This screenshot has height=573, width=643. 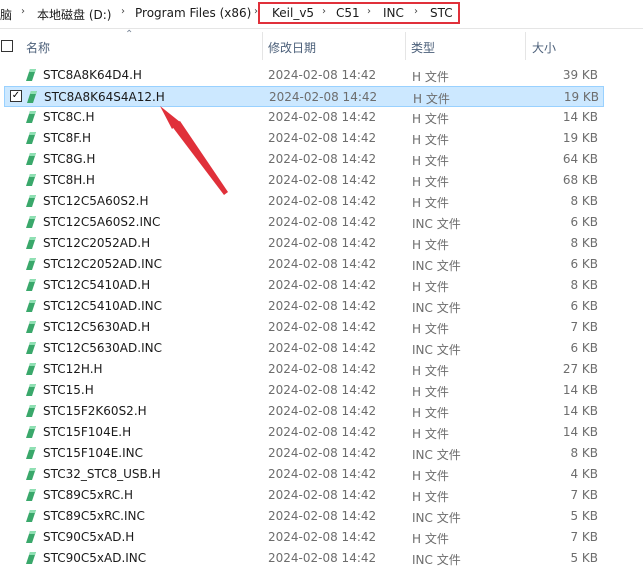 I want to click on file-name: STC12C5410AD.H, so click(x=97, y=285).